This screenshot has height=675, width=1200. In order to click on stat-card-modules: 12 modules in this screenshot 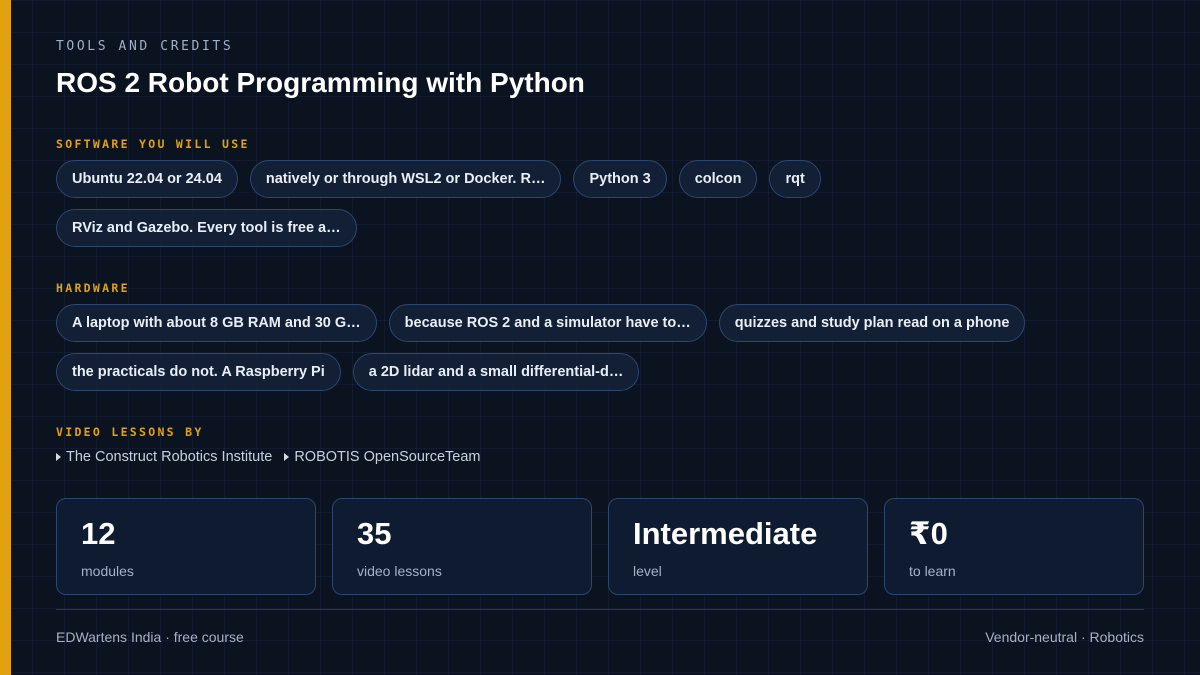, I will do `click(186, 546)`.